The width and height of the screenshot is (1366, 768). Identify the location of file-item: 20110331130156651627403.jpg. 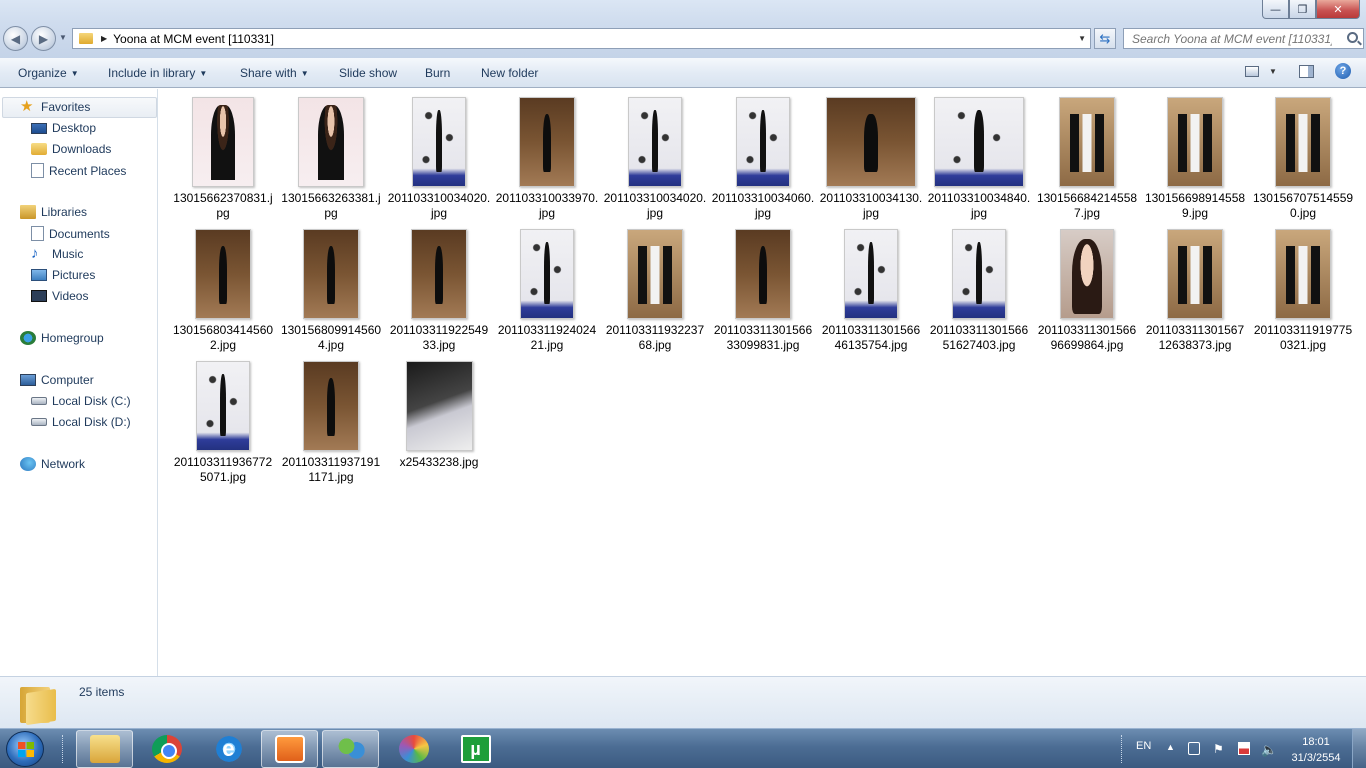
(979, 291).